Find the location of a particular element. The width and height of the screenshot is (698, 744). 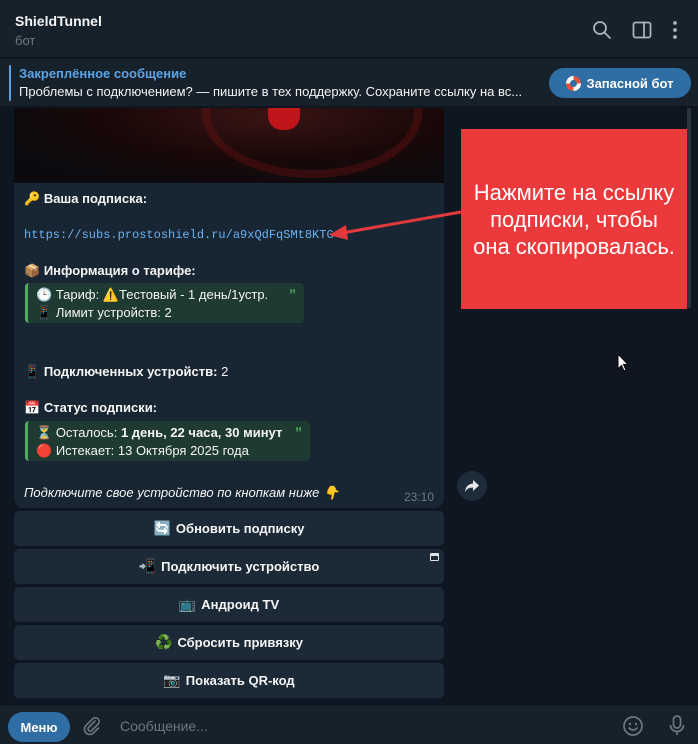

reset-binding-button: ♻️ Сбросить привязку is located at coordinates (229, 642).